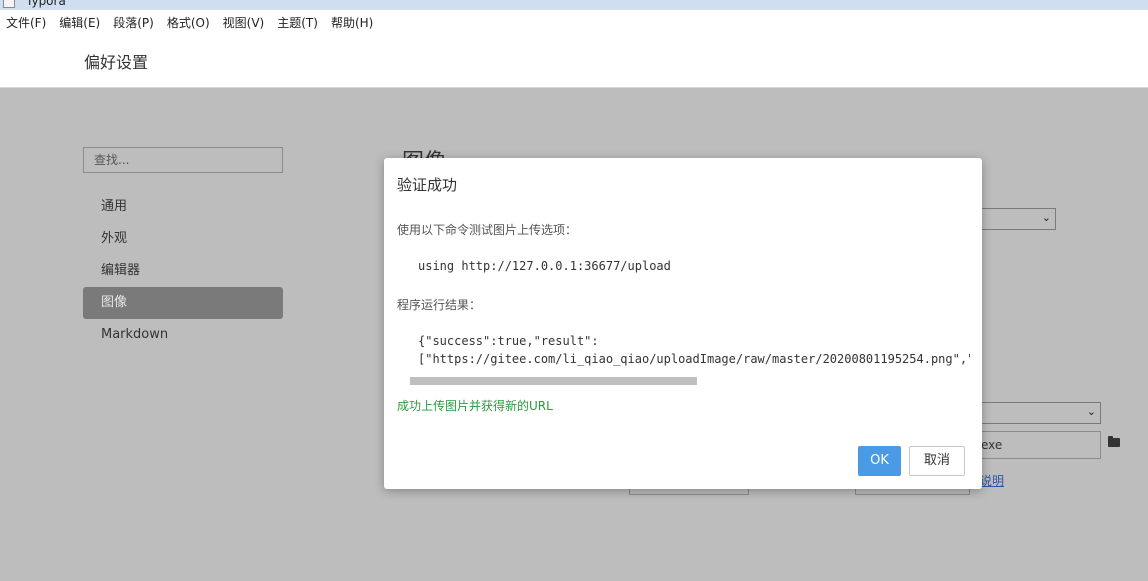  I want to click on sidebar-item-editor: 编辑器, so click(183, 271).